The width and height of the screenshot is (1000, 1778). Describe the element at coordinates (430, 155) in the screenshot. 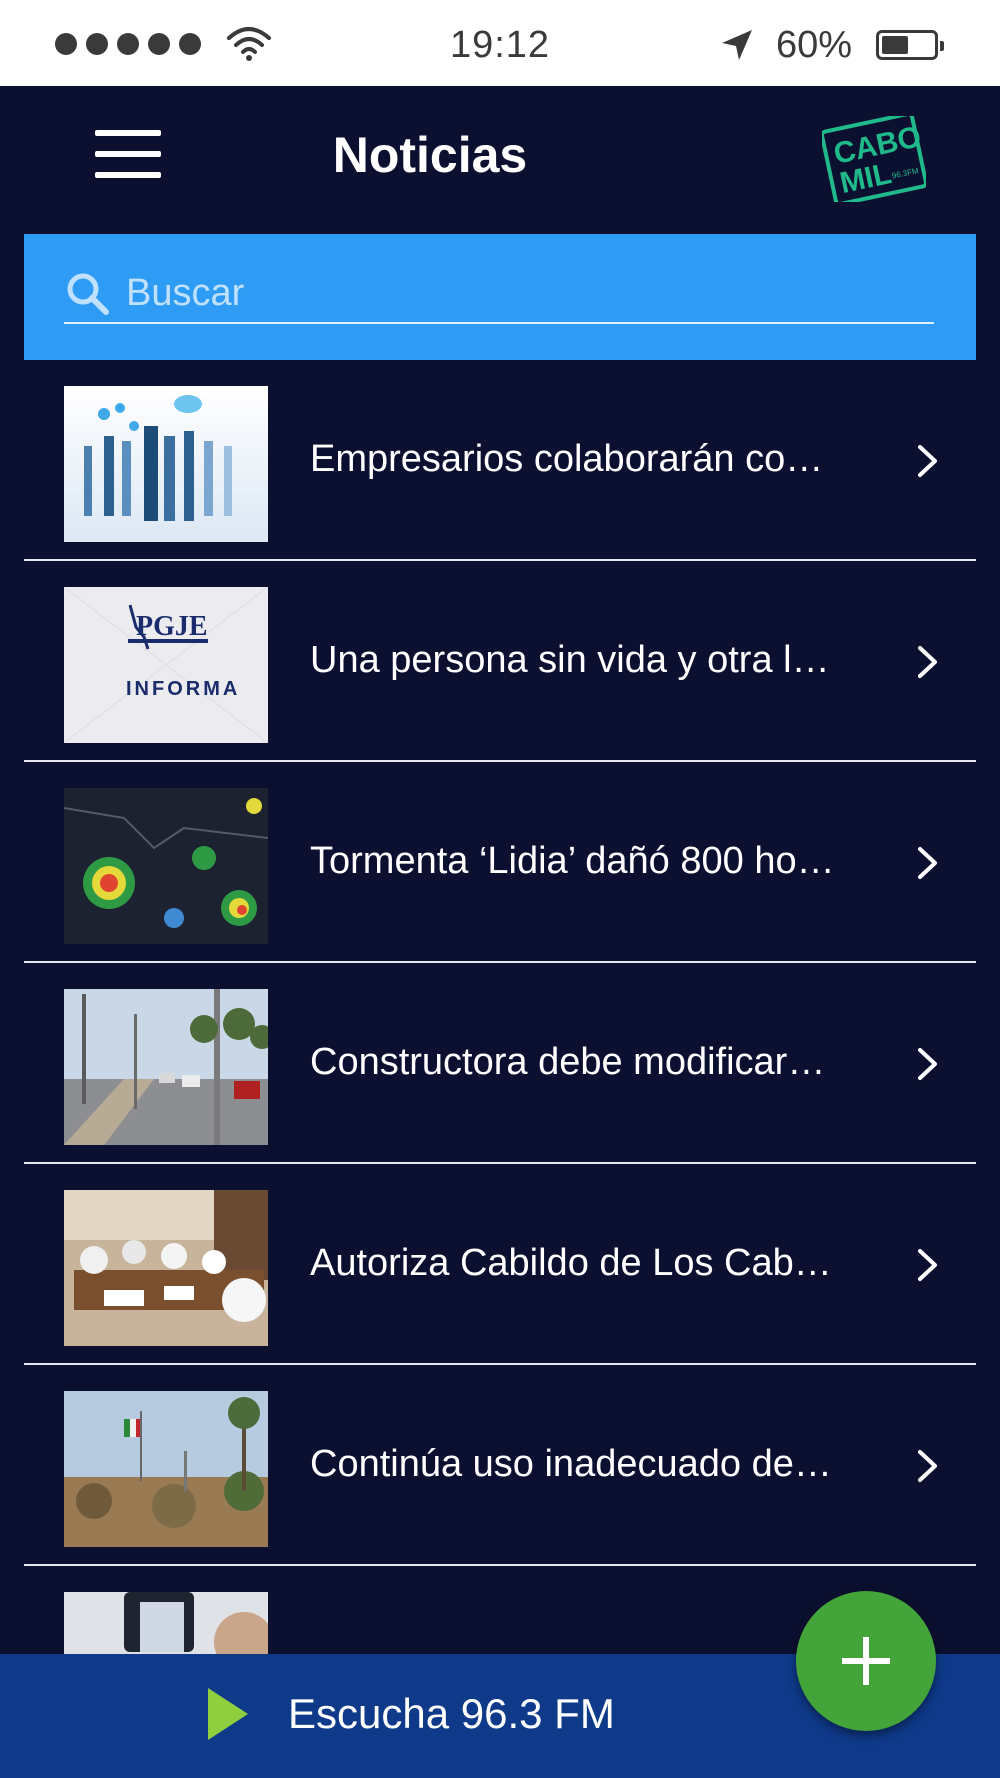

I see `page-title: Noticias` at that location.